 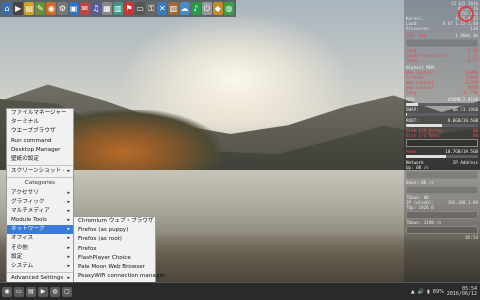 I want to click on row-value: 118, so click(x=474, y=28).